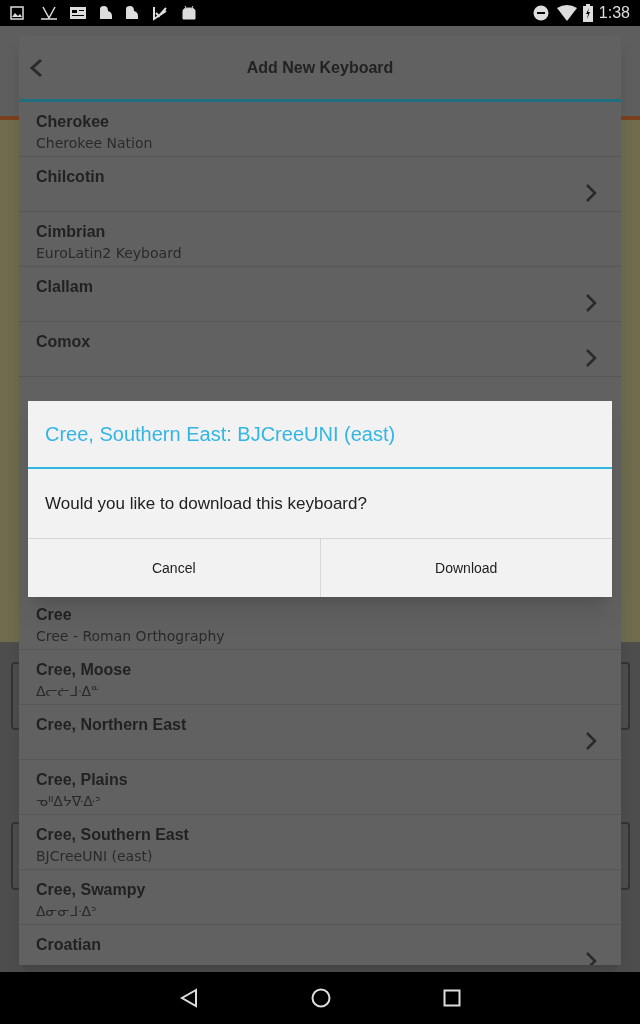 The image size is (640, 1024). What do you see at coordinates (64, 342) in the screenshot?
I see `keyboard-name: Comox` at bounding box center [64, 342].